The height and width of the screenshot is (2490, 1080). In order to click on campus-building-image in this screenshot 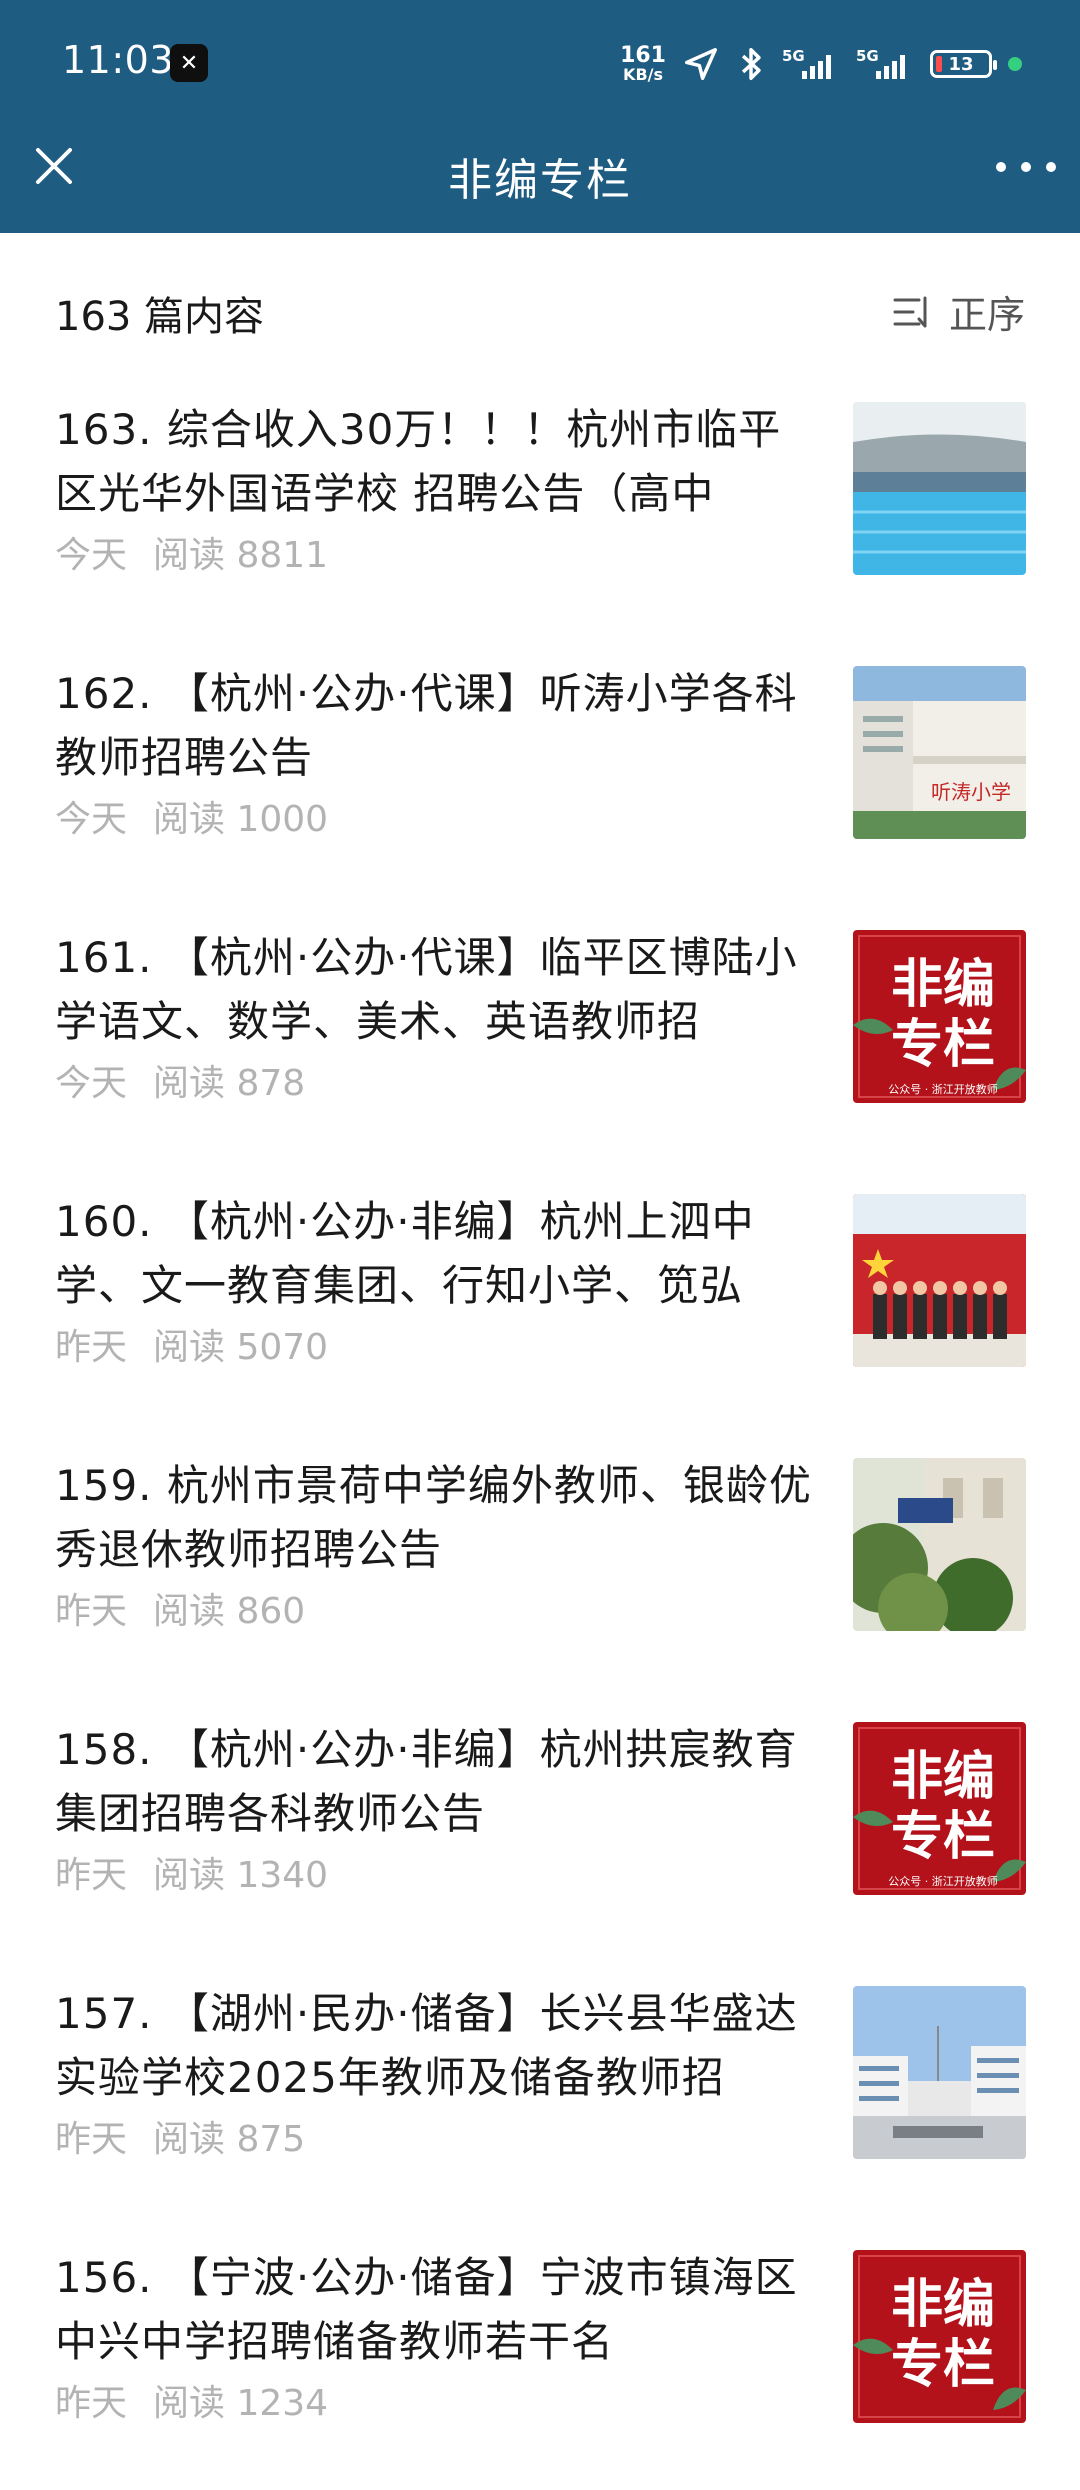, I will do `click(939, 2072)`.